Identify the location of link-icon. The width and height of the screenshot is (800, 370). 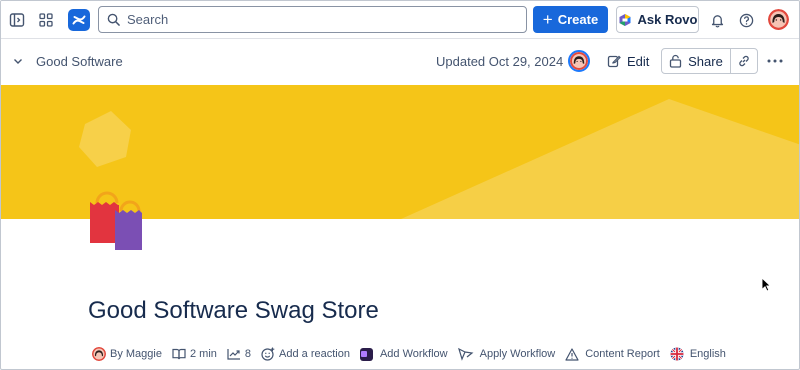
(744, 61).